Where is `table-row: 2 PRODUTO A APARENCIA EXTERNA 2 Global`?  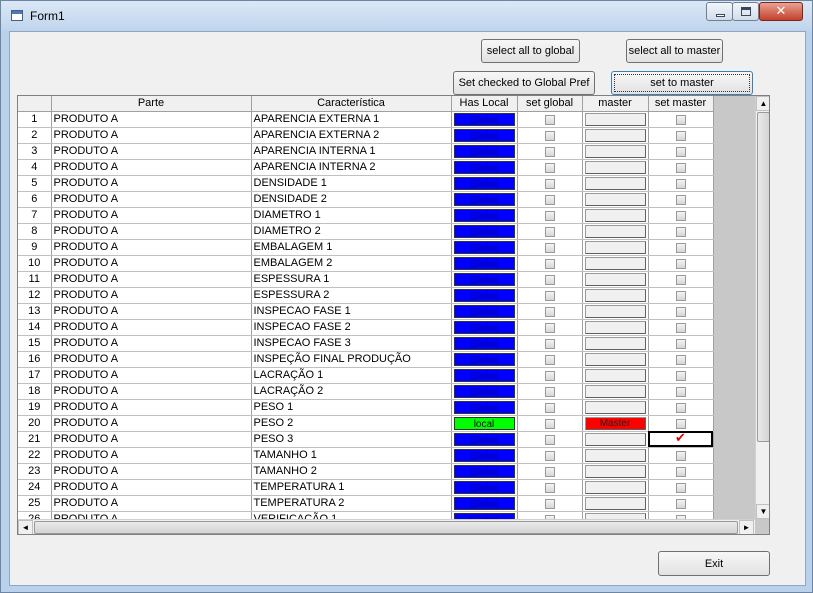
table-row: 2 PRODUTO A APARENCIA EXTERNA 2 Global is located at coordinates (366, 135).